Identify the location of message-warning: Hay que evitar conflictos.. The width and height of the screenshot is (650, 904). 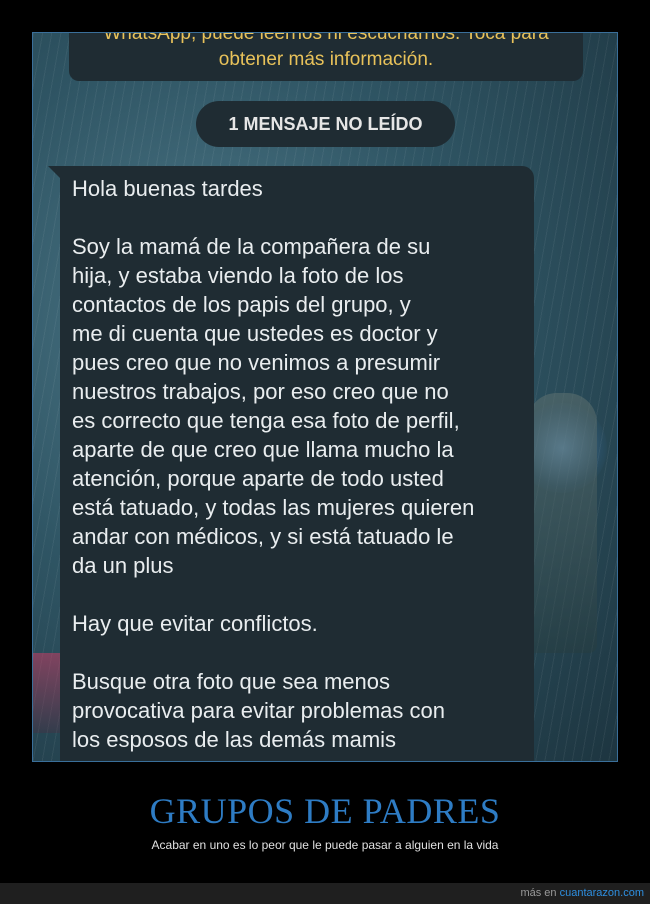
(195, 623).